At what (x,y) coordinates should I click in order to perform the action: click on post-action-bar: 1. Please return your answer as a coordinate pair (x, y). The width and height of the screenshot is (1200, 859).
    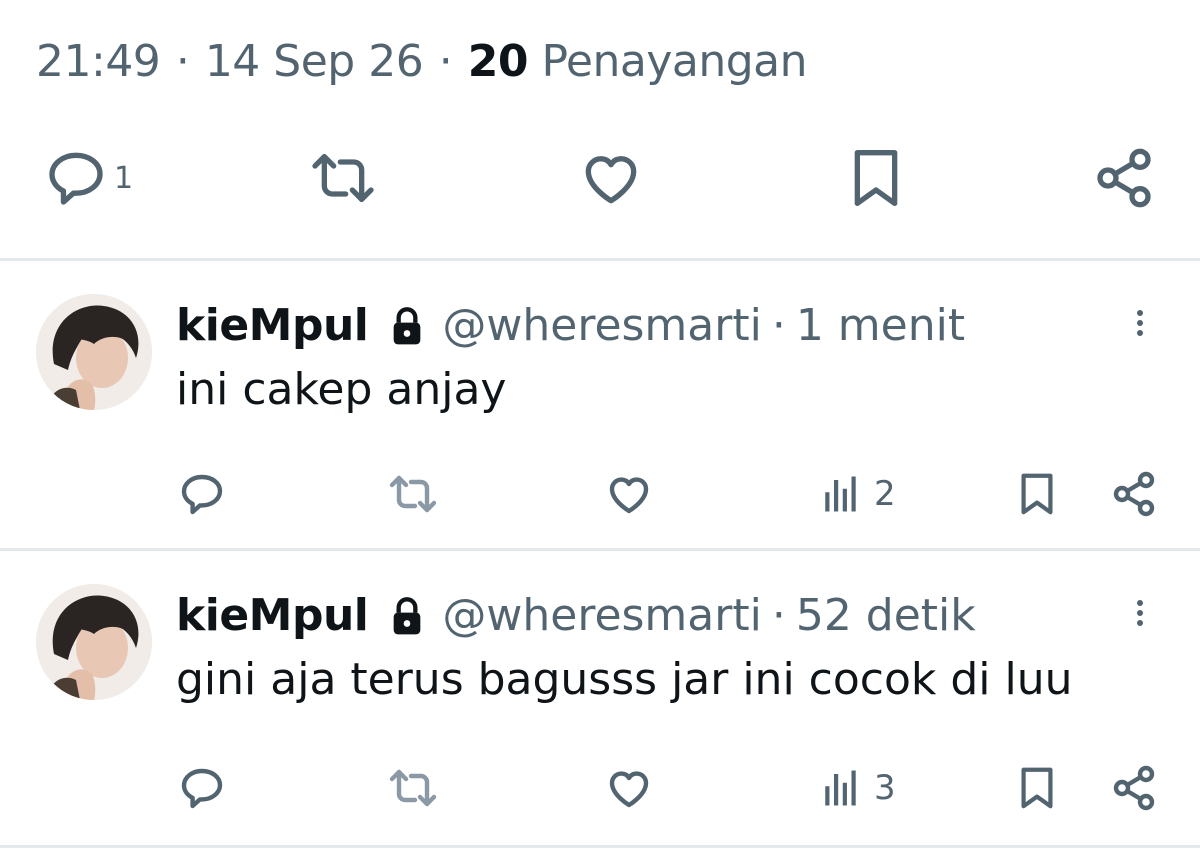
    Looking at the image, I should click on (600, 180).